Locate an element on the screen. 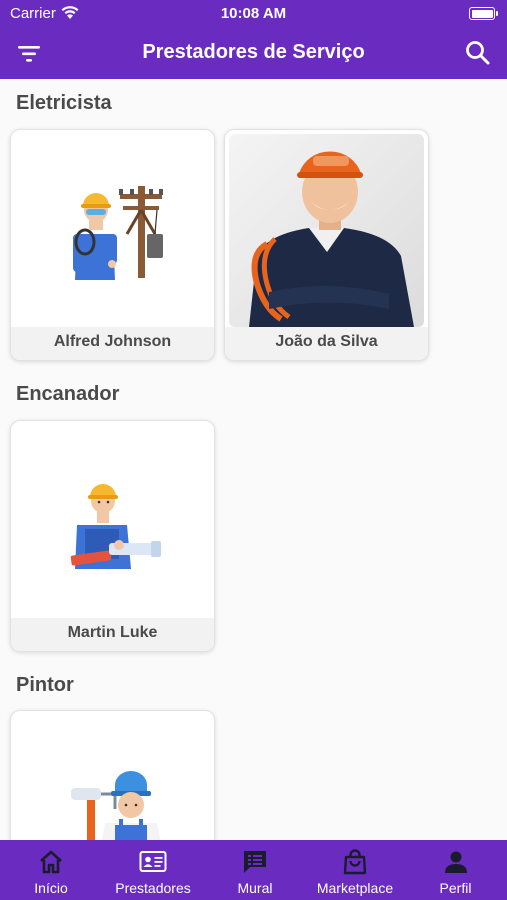 This screenshot has width=507, height=900. painter-illustration is located at coordinates (116, 805).